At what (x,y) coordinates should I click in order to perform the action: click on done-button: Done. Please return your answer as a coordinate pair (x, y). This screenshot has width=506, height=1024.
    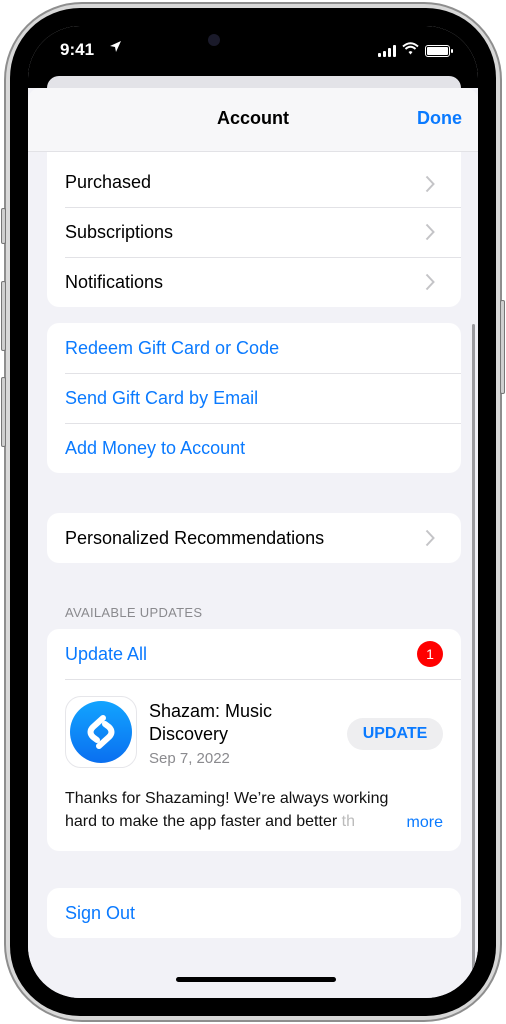
    Looking at the image, I should click on (439, 118).